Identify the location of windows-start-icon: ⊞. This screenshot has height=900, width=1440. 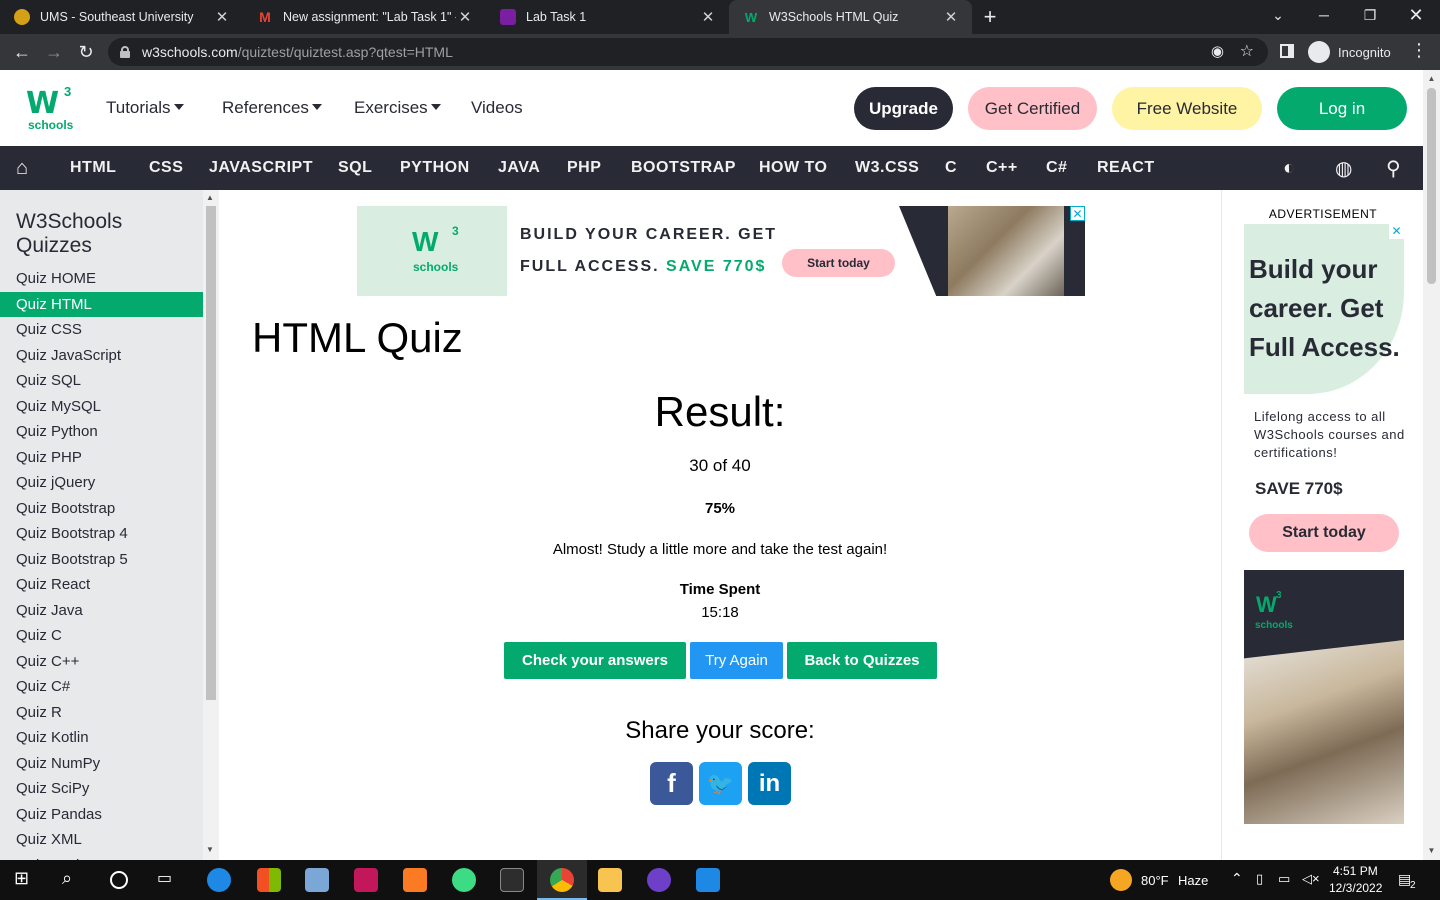
(26, 880).